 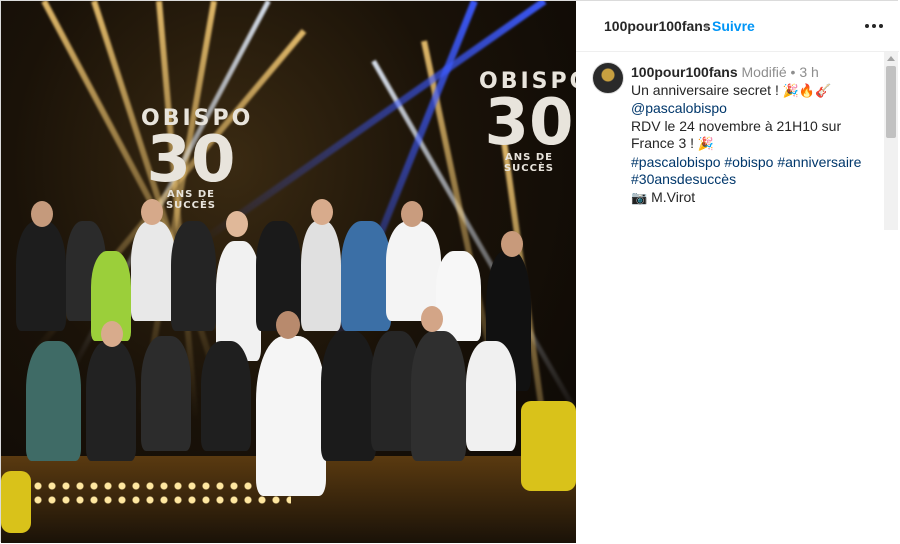 I want to click on caption-header: 100pour100fans Modifié • 3 h, so click(x=753, y=73).